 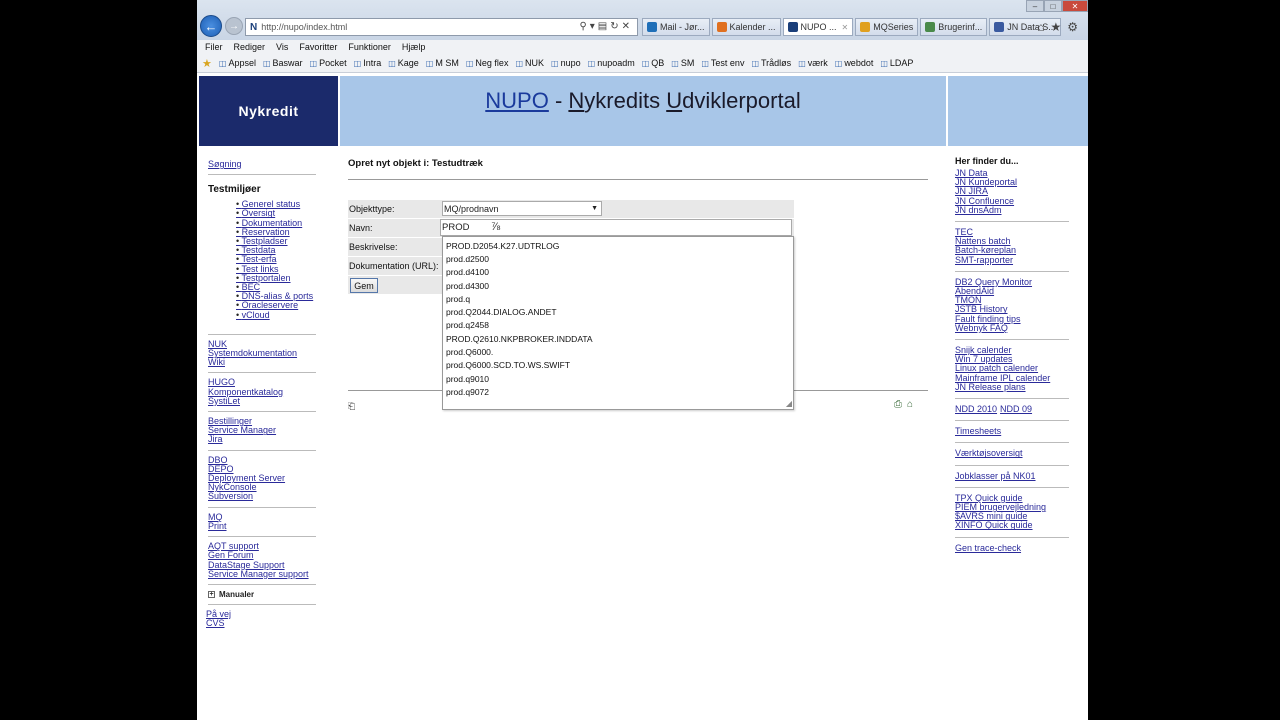 What do you see at coordinates (606, 26) in the screenshot?
I see `address-bar-icons: ⚲▾▤↻✕` at bounding box center [606, 26].